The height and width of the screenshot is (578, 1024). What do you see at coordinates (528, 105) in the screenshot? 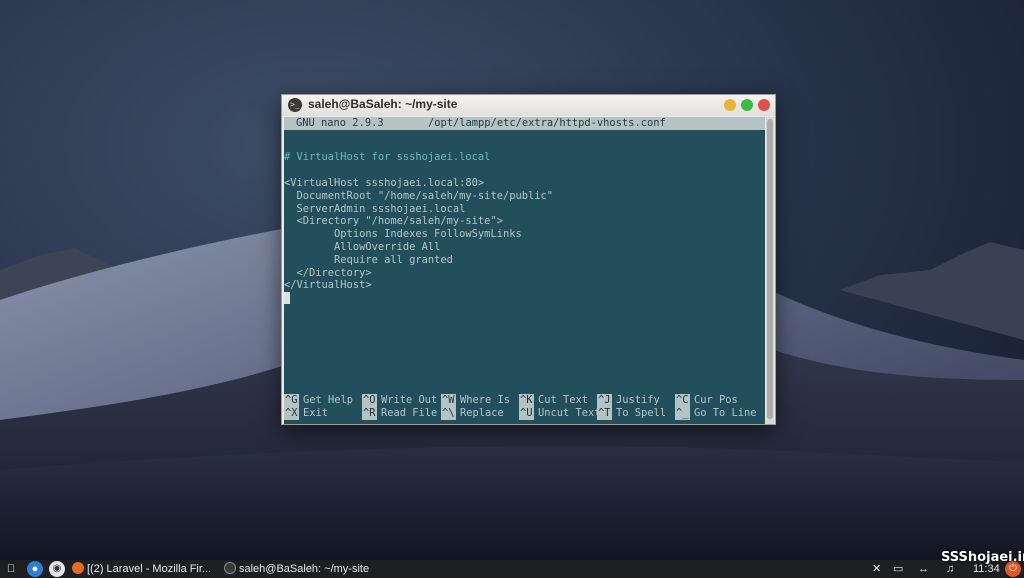
I see `terminal-titlebar: >_ saleh@BaSaleh: ~/my-site` at bounding box center [528, 105].